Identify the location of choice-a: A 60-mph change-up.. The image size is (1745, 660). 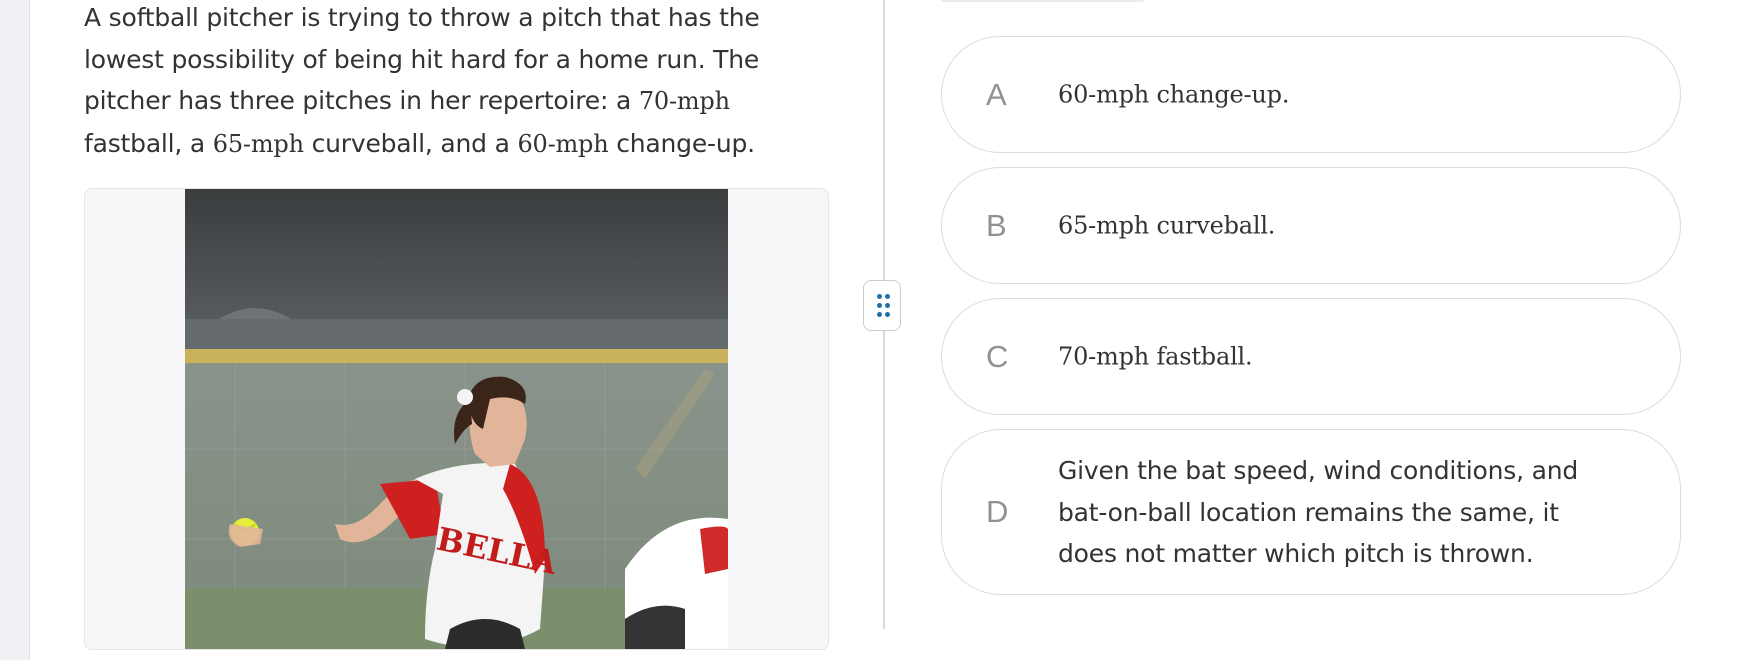
(1311, 94).